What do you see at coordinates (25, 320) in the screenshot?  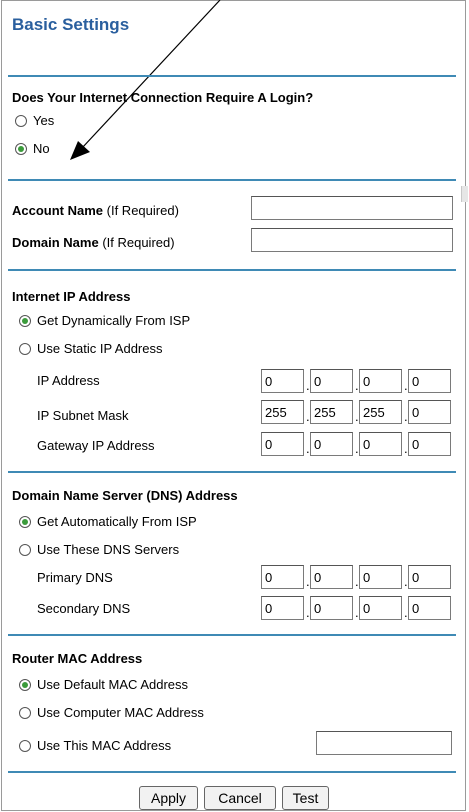 I see `radio-ip-dynamic` at bounding box center [25, 320].